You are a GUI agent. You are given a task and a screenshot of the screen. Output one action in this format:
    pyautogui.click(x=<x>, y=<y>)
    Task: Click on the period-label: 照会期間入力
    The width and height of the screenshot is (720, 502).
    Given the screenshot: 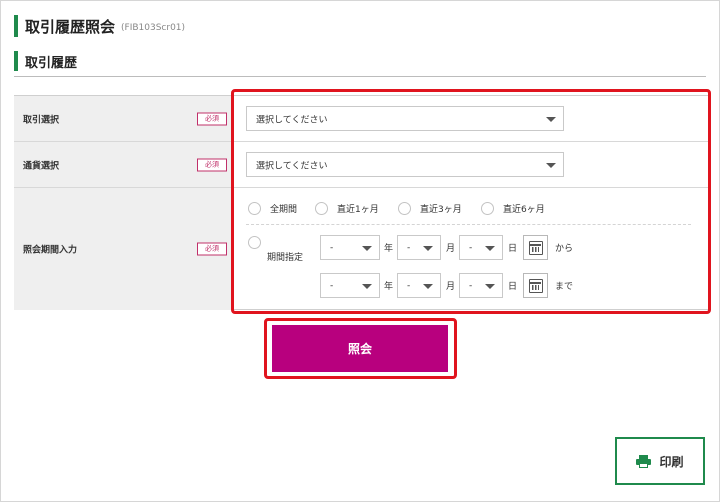 What is the action you would take?
    pyautogui.click(x=50, y=250)
    